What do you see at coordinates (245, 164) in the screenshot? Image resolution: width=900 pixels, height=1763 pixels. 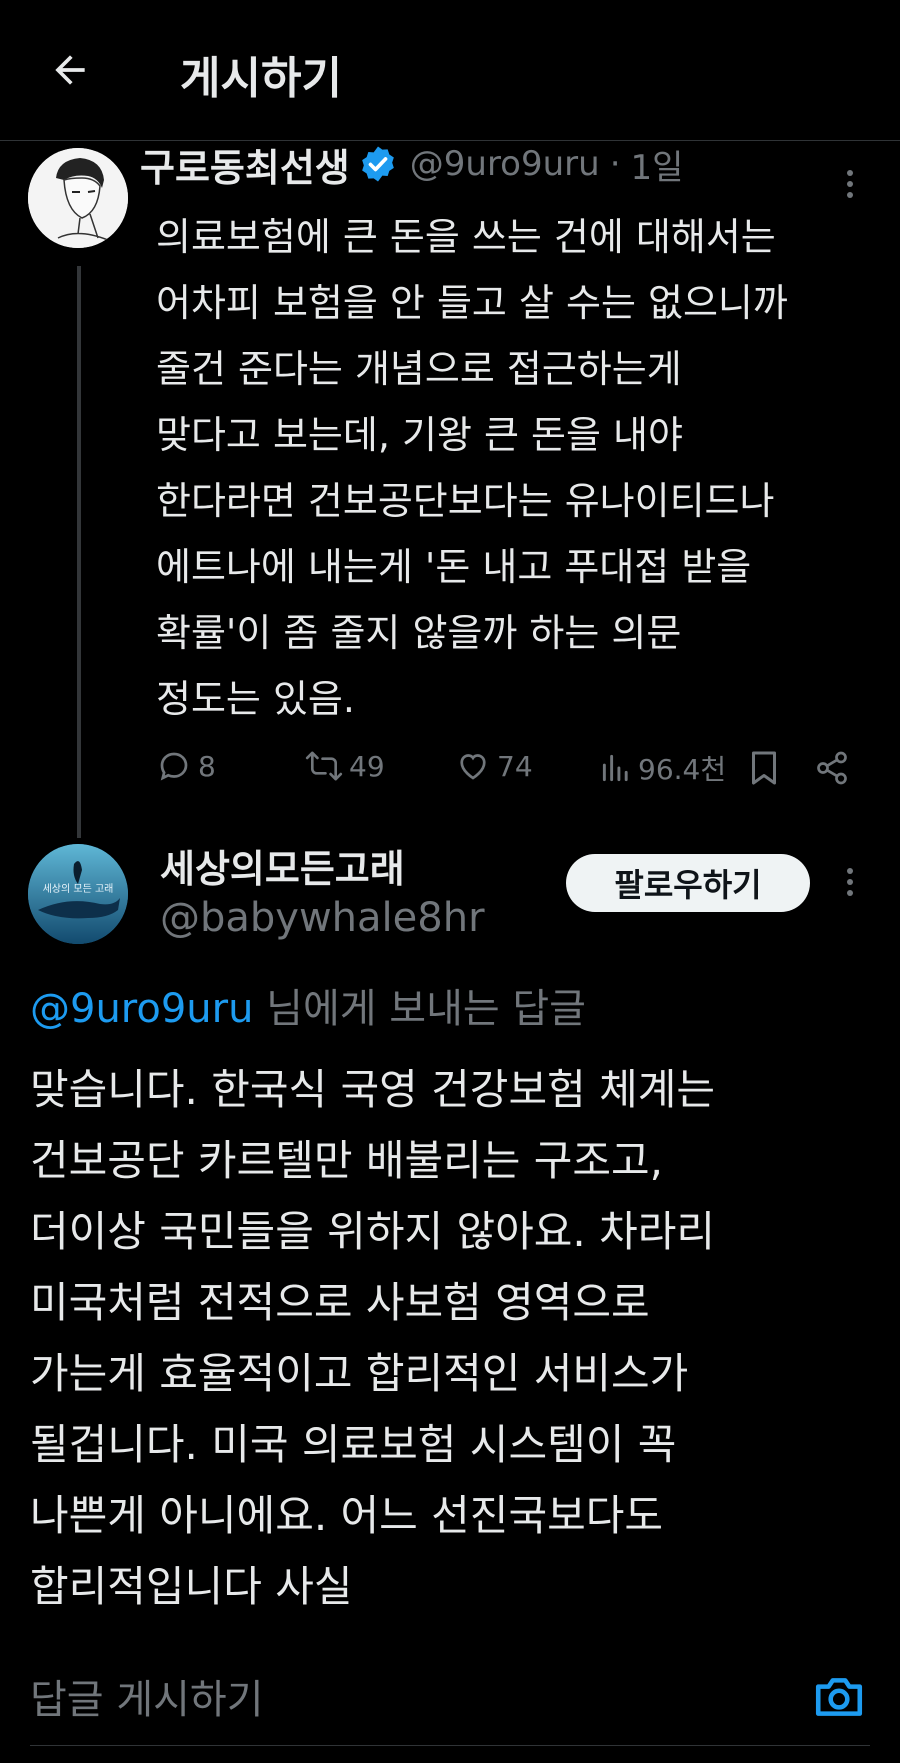 I see `author-name: 구로동최선생` at bounding box center [245, 164].